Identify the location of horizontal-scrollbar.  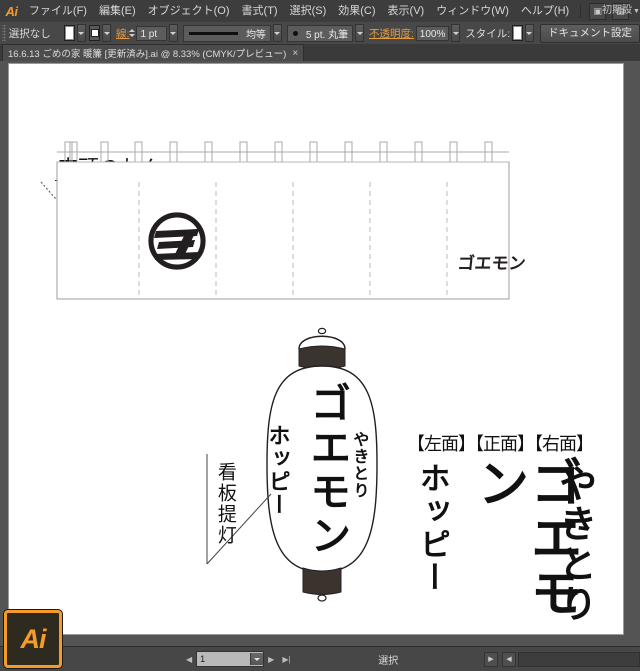
(579, 659).